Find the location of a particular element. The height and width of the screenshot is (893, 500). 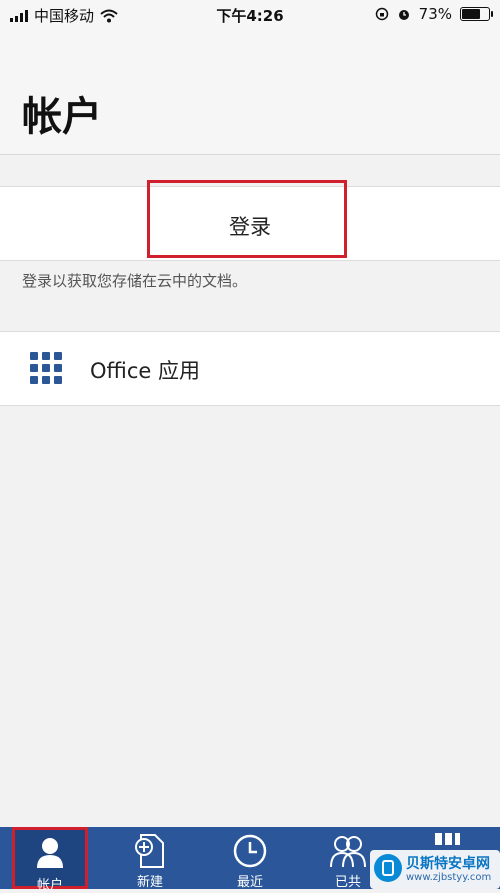

battery-icon is located at coordinates (476, 14).